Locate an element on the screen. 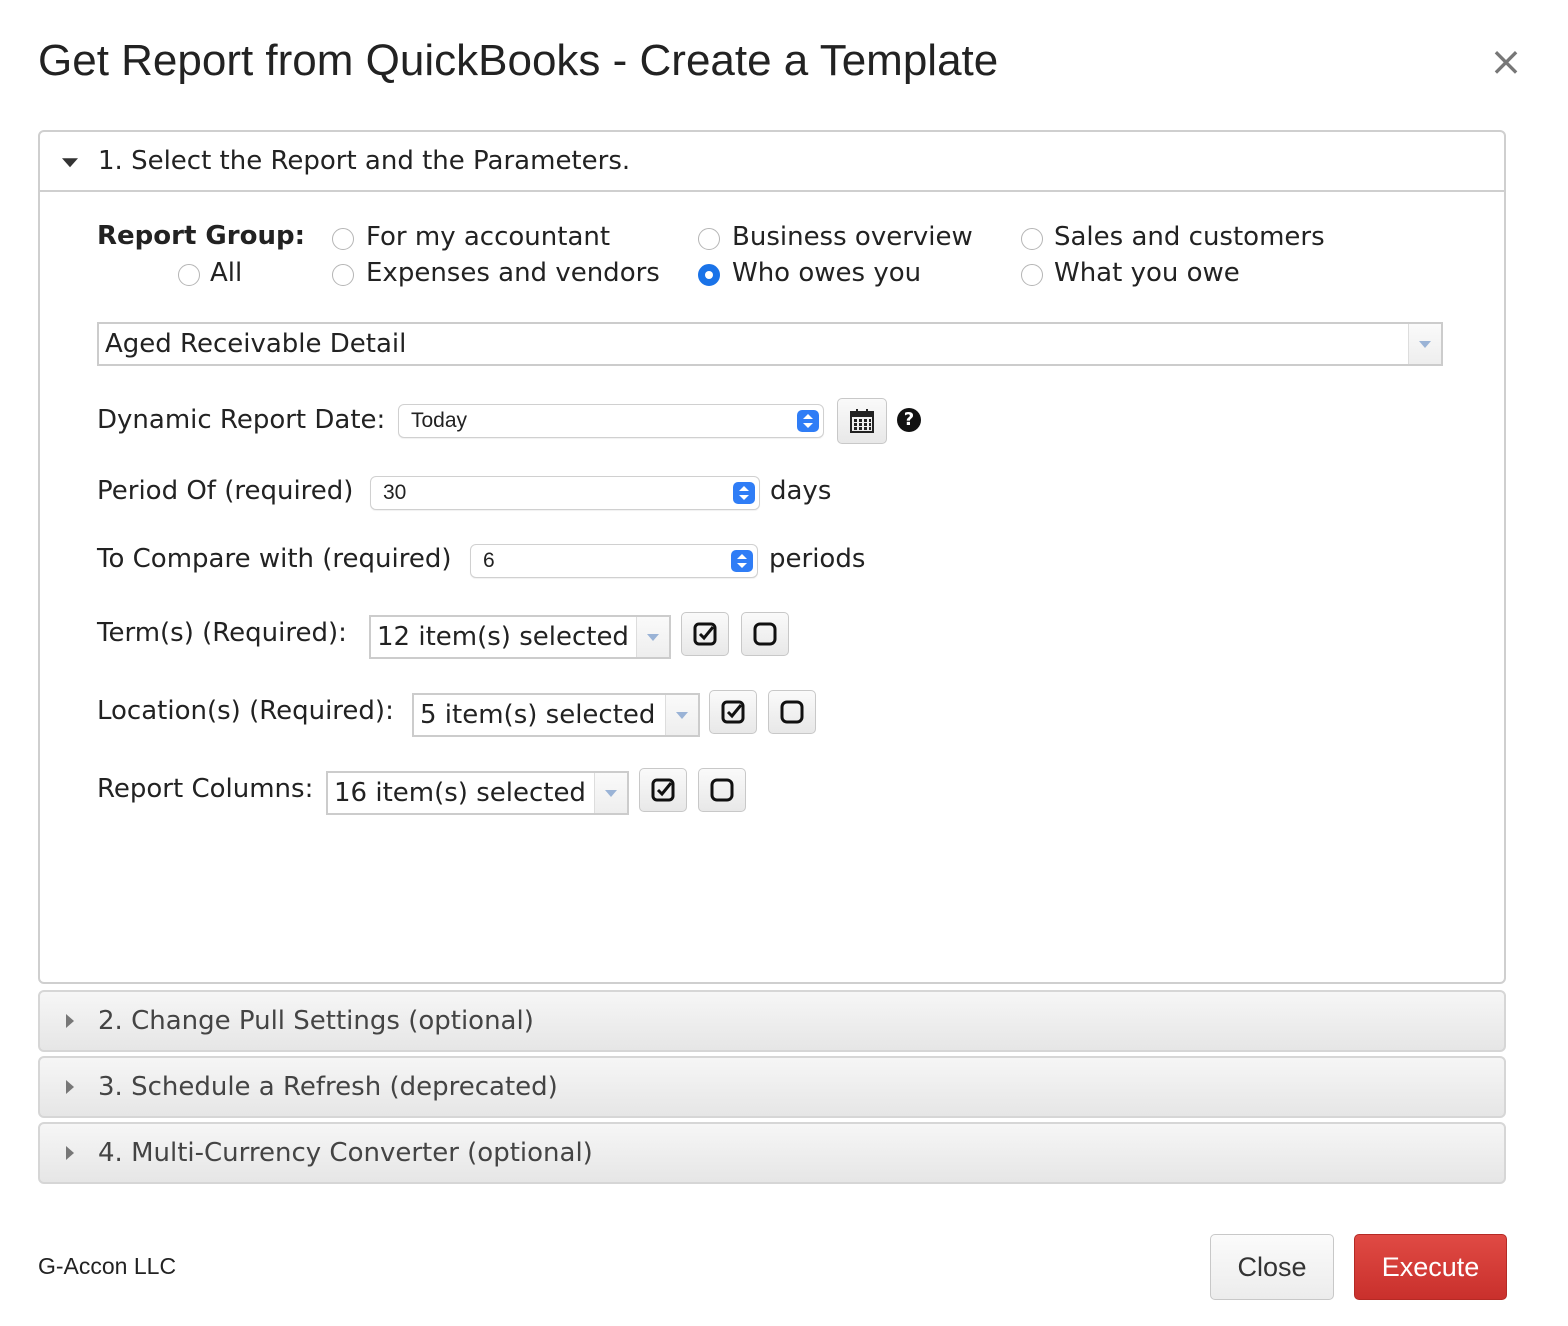  locations-select-all-button is located at coordinates (733, 712).